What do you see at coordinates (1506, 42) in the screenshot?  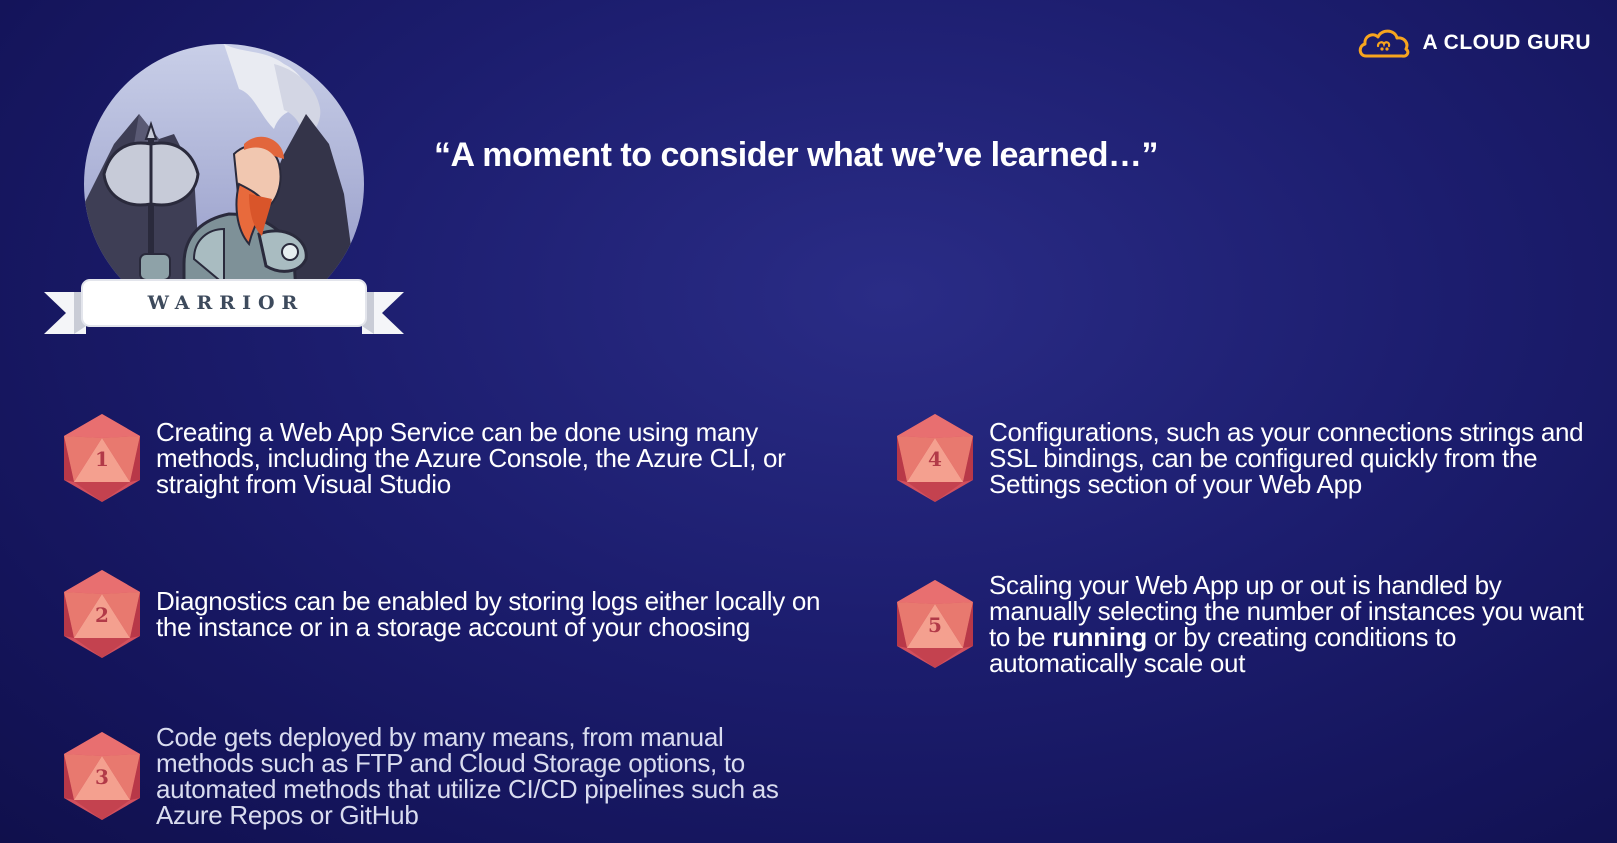 I see `brand-logo-text: A CLOUD GURU` at bounding box center [1506, 42].